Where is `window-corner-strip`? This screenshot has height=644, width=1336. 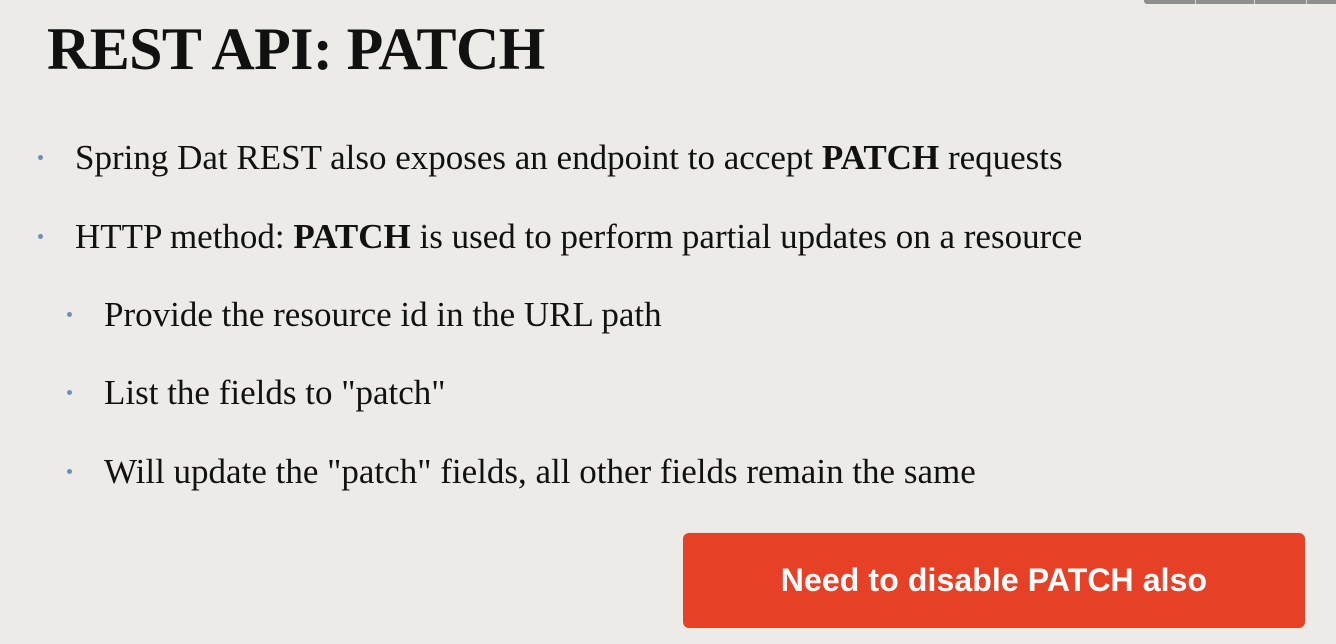 window-corner-strip is located at coordinates (1240, 2).